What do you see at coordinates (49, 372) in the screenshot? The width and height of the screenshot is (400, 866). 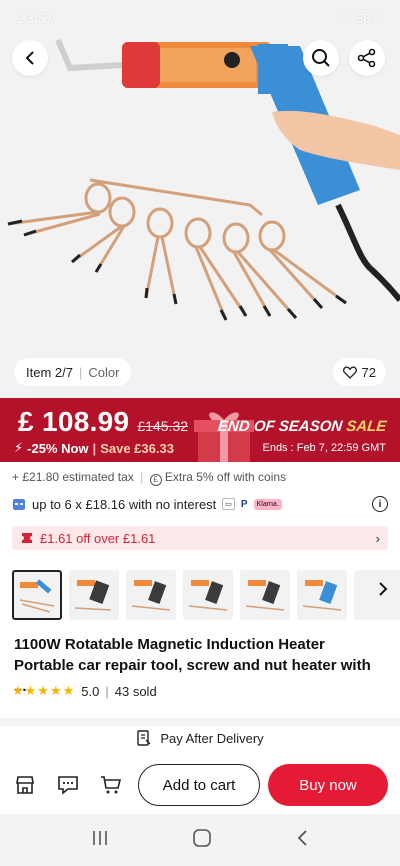 I see `item-counter: Item 2/7` at bounding box center [49, 372].